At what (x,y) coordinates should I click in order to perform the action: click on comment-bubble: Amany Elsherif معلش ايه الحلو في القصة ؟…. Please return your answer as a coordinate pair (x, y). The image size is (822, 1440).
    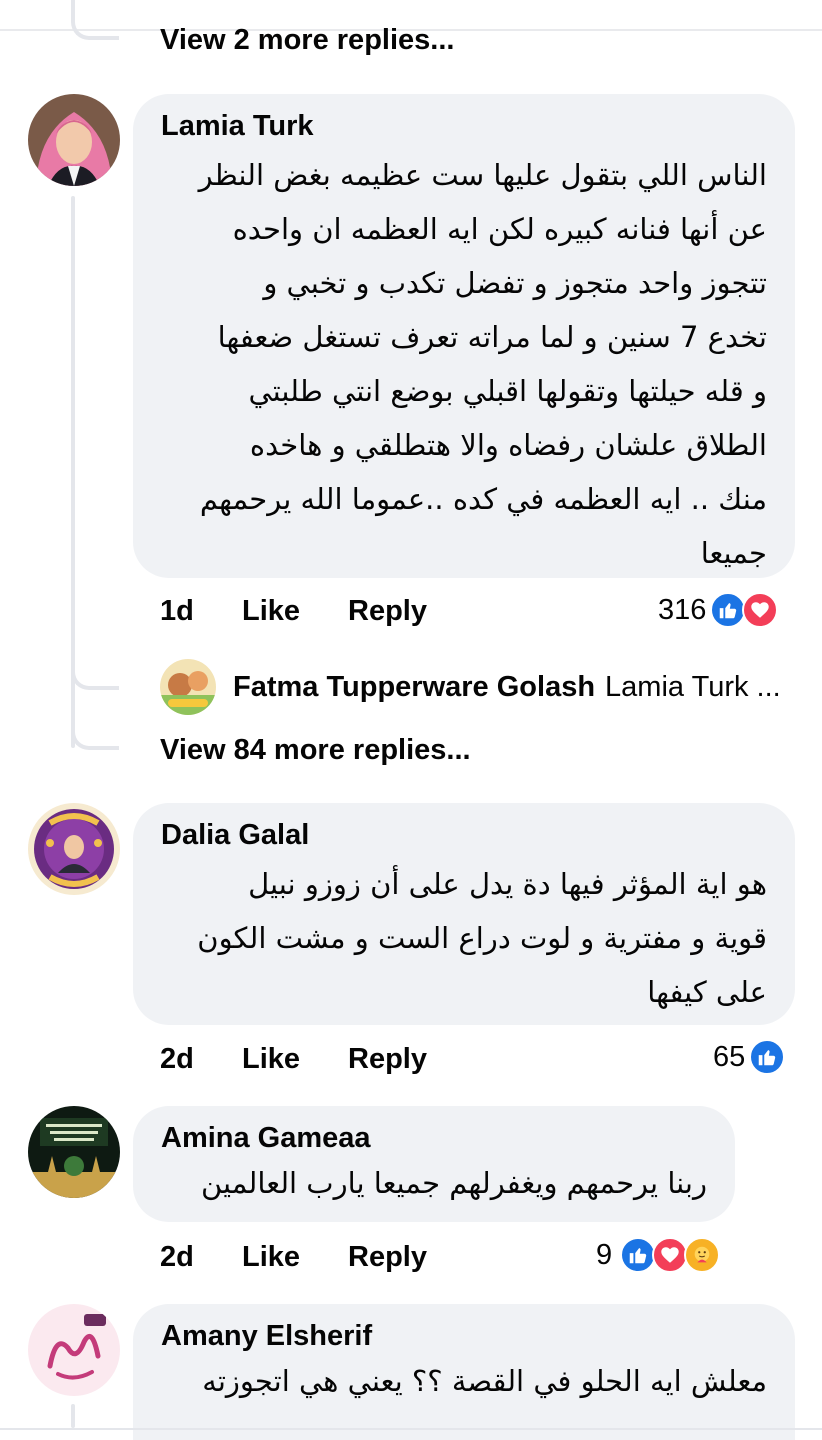
    Looking at the image, I should click on (464, 1372).